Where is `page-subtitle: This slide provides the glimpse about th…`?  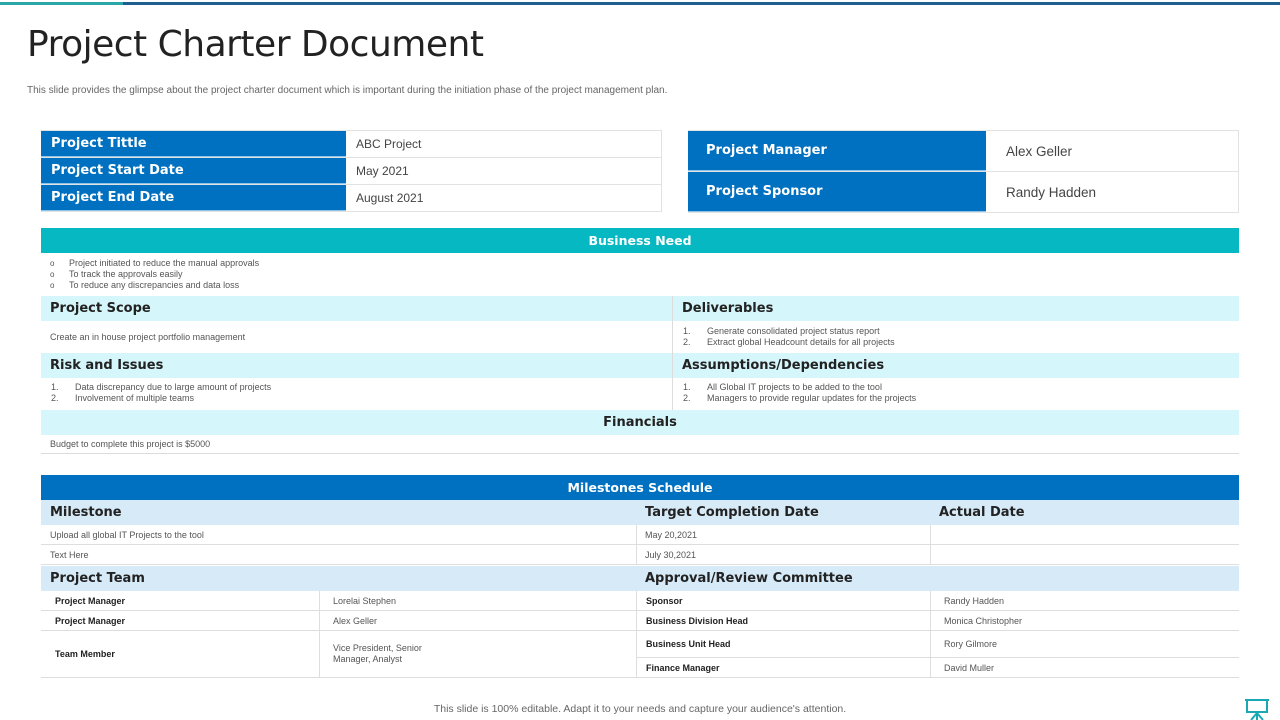
page-subtitle: This slide provides the glimpse about th… is located at coordinates (347, 90).